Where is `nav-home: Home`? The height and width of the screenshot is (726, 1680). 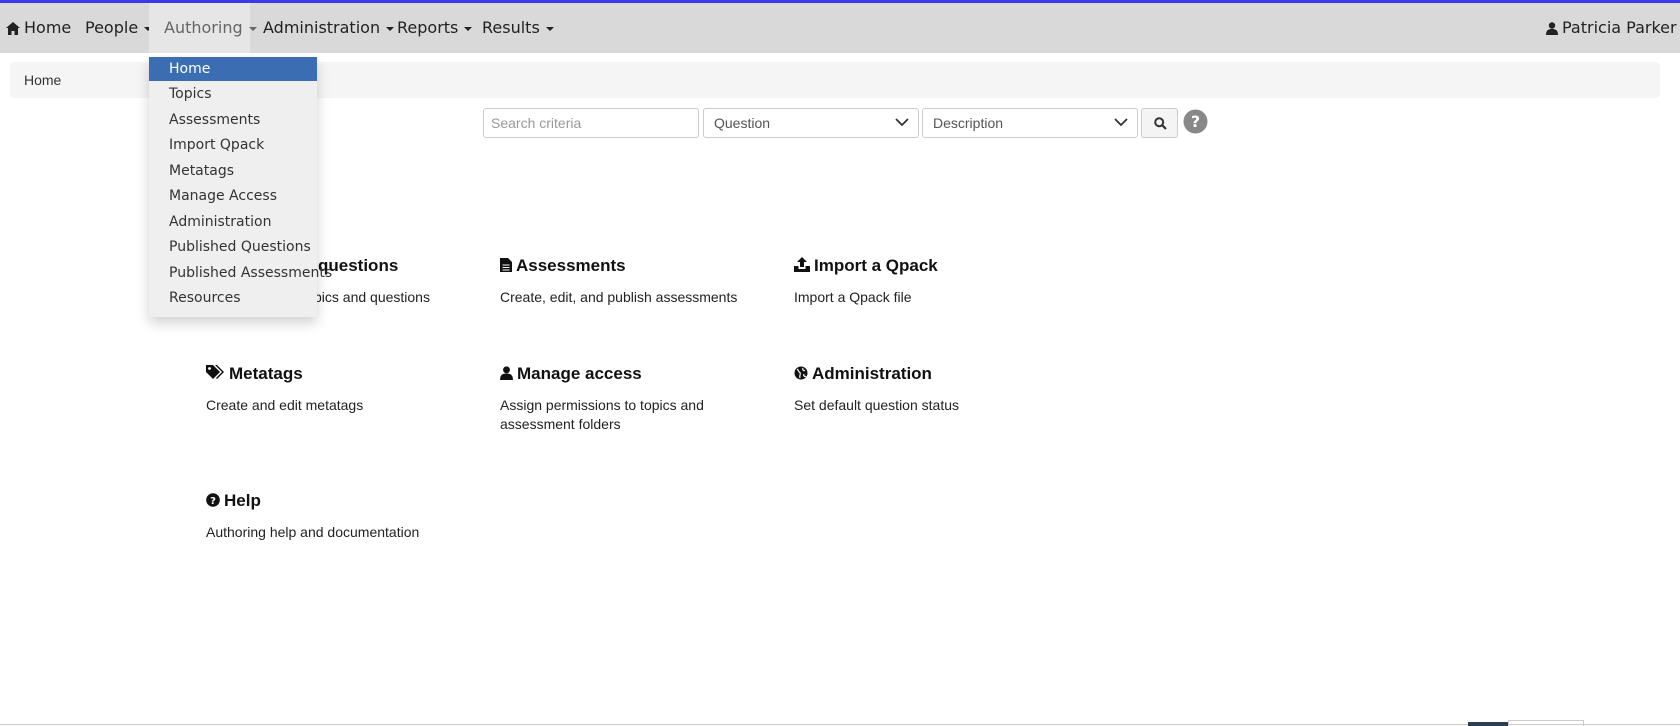 nav-home: Home is located at coordinates (38, 28).